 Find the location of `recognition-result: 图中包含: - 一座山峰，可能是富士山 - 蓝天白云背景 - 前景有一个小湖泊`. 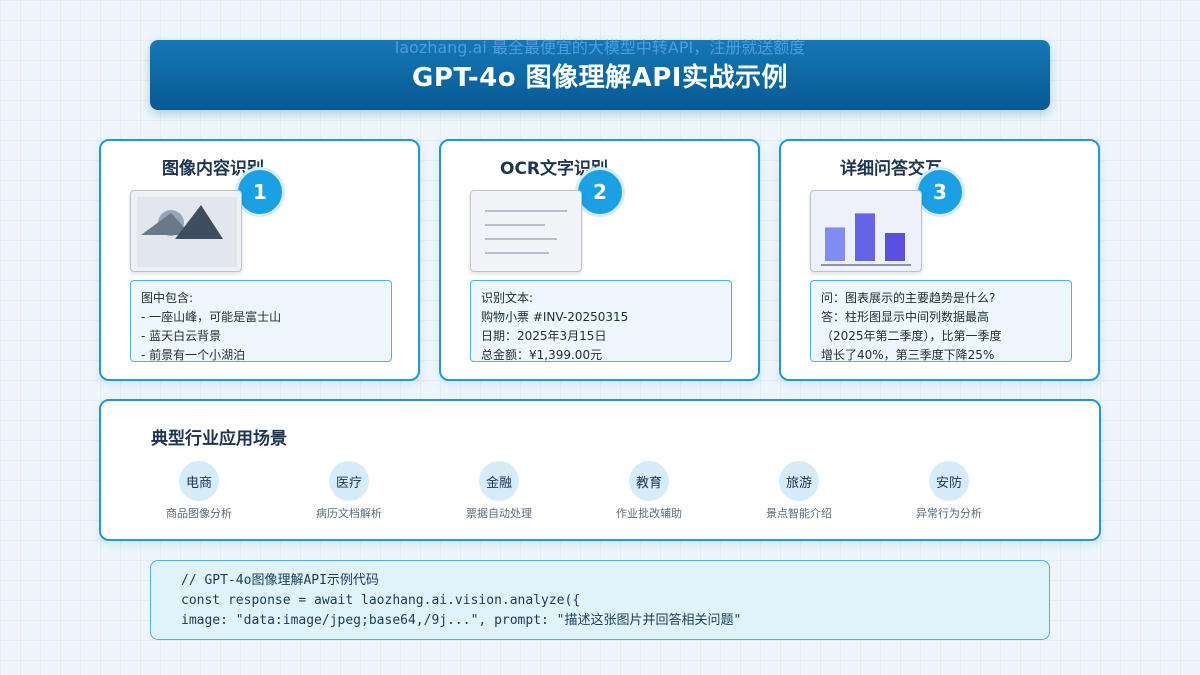

recognition-result: 图中包含: - 一座山峰，可能是富士山 - 蓝天白云背景 - 前景有一个小湖泊 is located at coordinates (261, 321).